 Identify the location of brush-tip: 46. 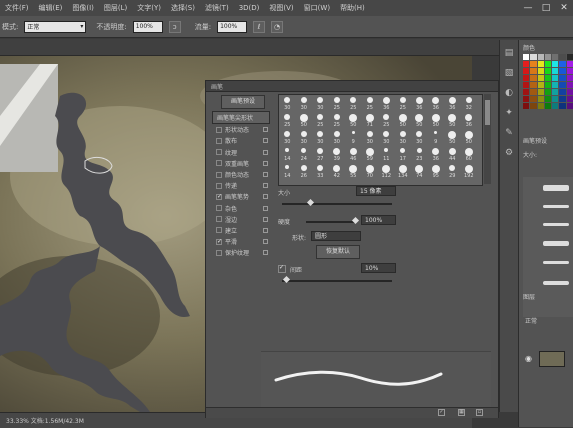
(353, 154).